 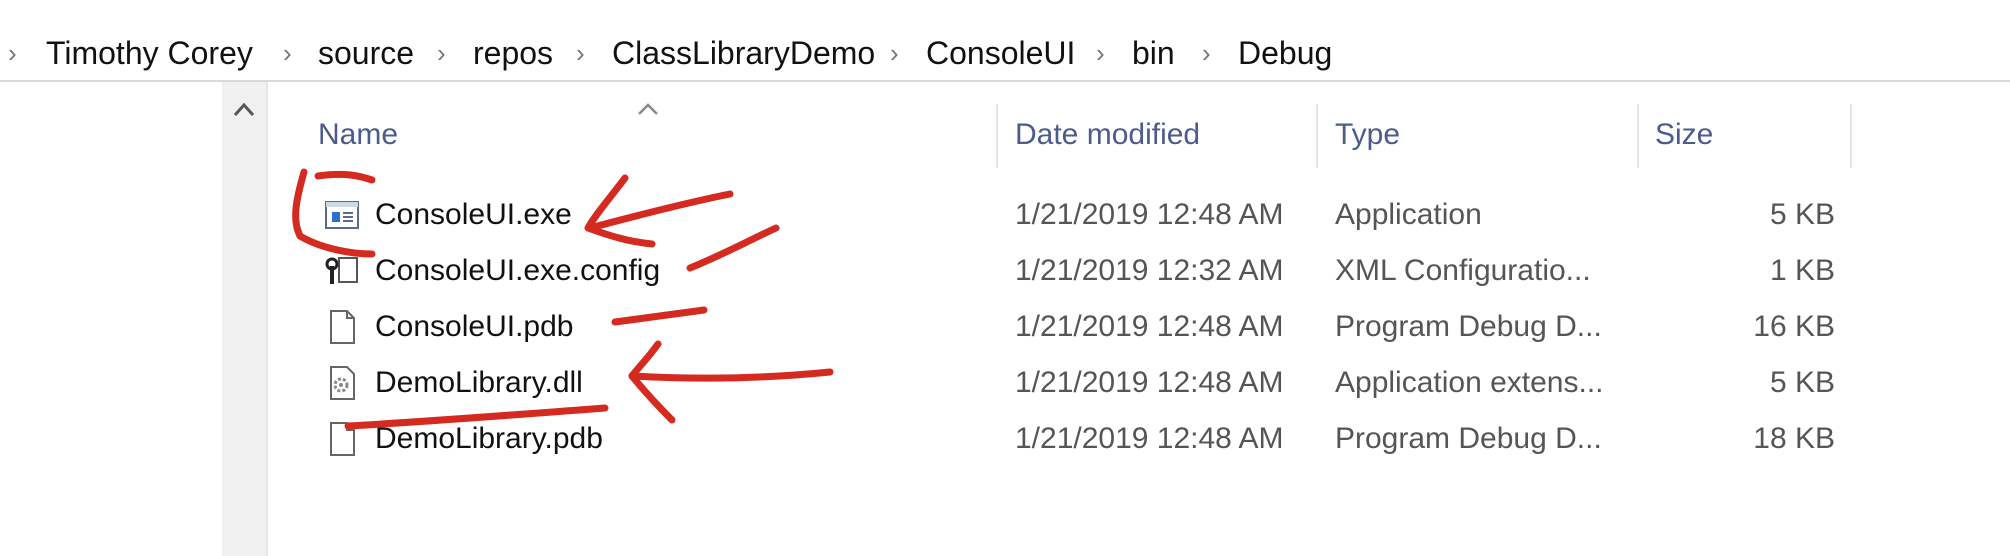 What do you see at coordinates (244, 108) in the screenshot?
I see `scroll-up-icon` at bounding box center [244, 108].